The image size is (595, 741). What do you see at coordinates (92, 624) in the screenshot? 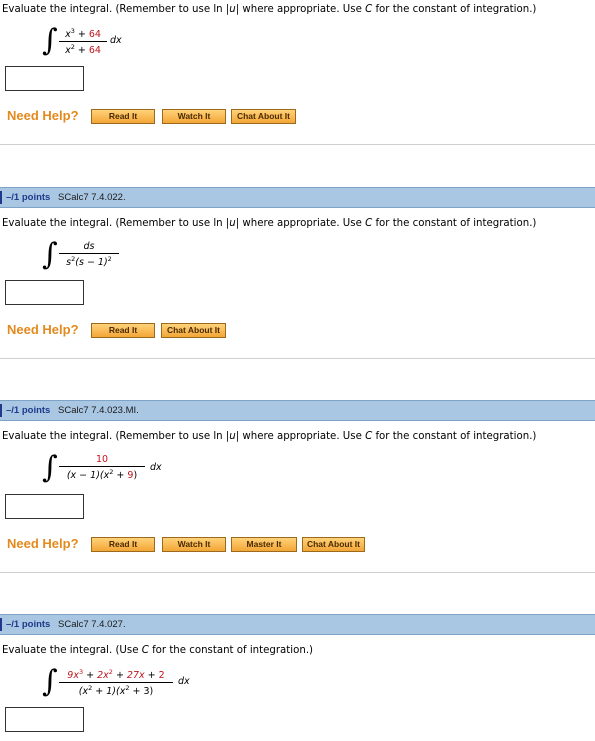
I see `q4-reference: SCalc7 7.4.027.` at bounding box center [92, 624].